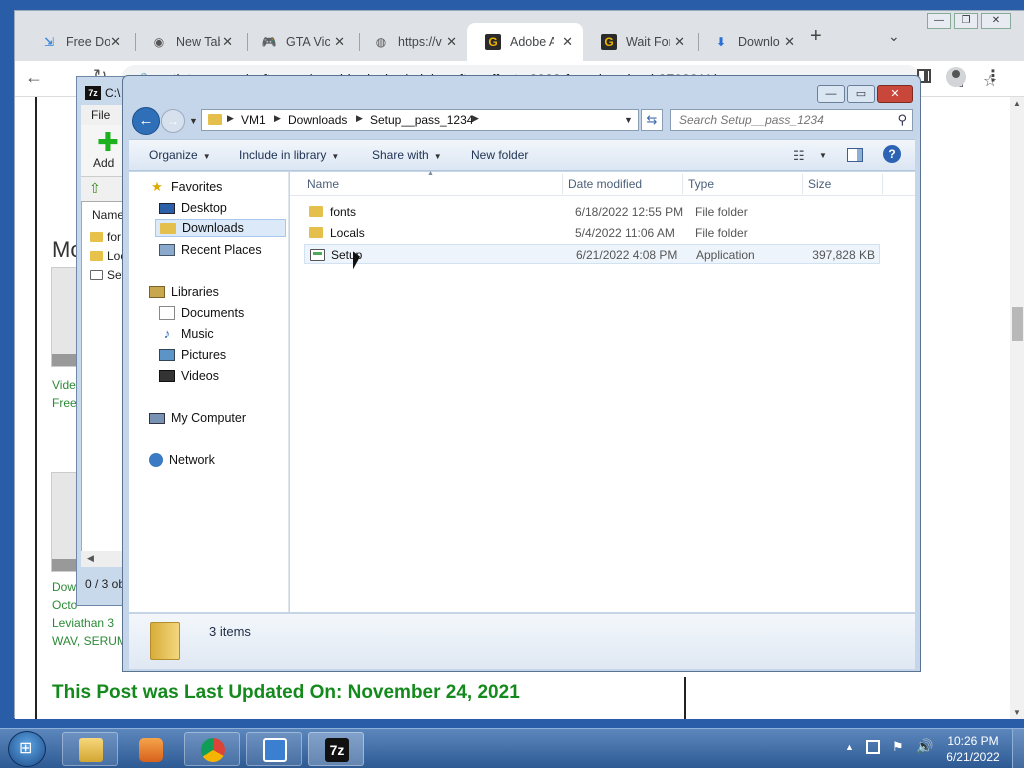  I want to click on scroll-down-arrow-icon: ▼, so click(1017, 712).